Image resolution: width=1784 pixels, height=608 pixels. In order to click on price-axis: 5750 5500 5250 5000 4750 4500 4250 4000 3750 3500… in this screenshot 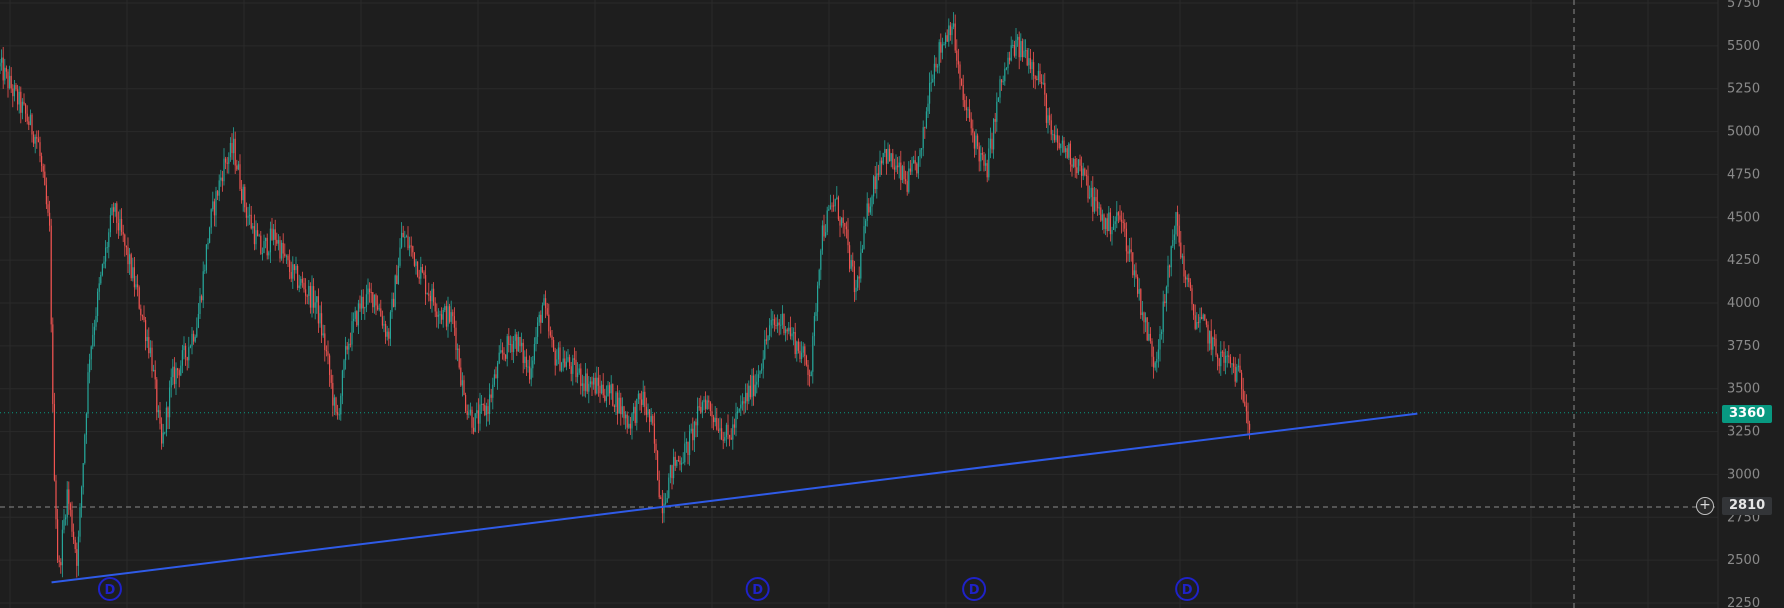, I will do `click(1743, 304)`.